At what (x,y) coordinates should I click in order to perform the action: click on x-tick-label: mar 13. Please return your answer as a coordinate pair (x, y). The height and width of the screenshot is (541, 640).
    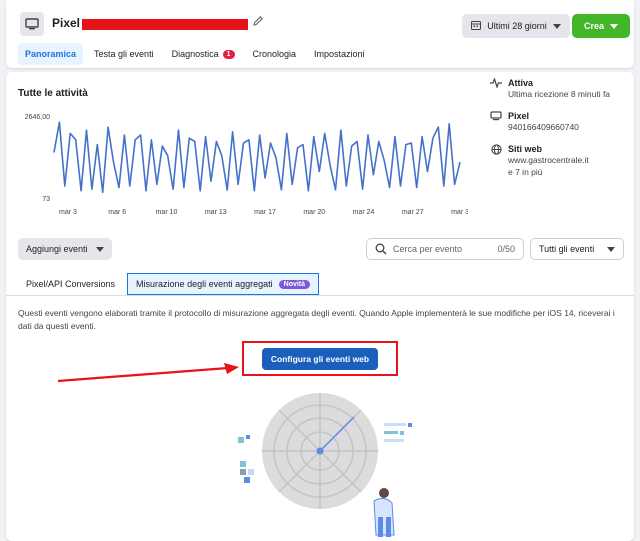
    Looking at the image, I should click on (216, 212).